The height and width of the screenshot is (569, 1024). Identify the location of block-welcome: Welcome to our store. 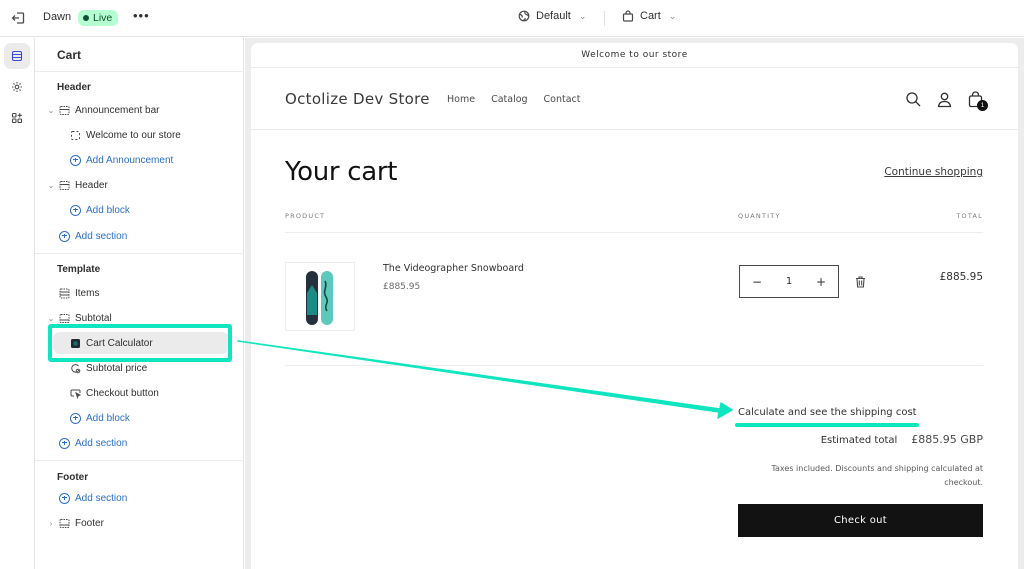
(125, 135).